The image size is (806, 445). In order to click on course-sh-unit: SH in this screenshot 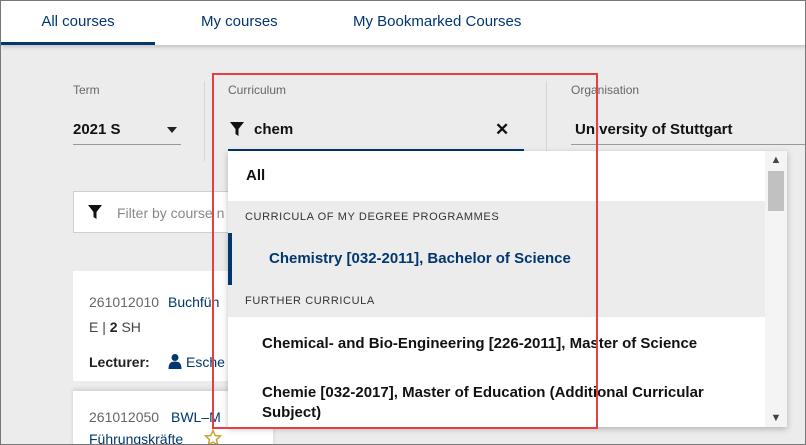, I will do `click(131, 327)`.